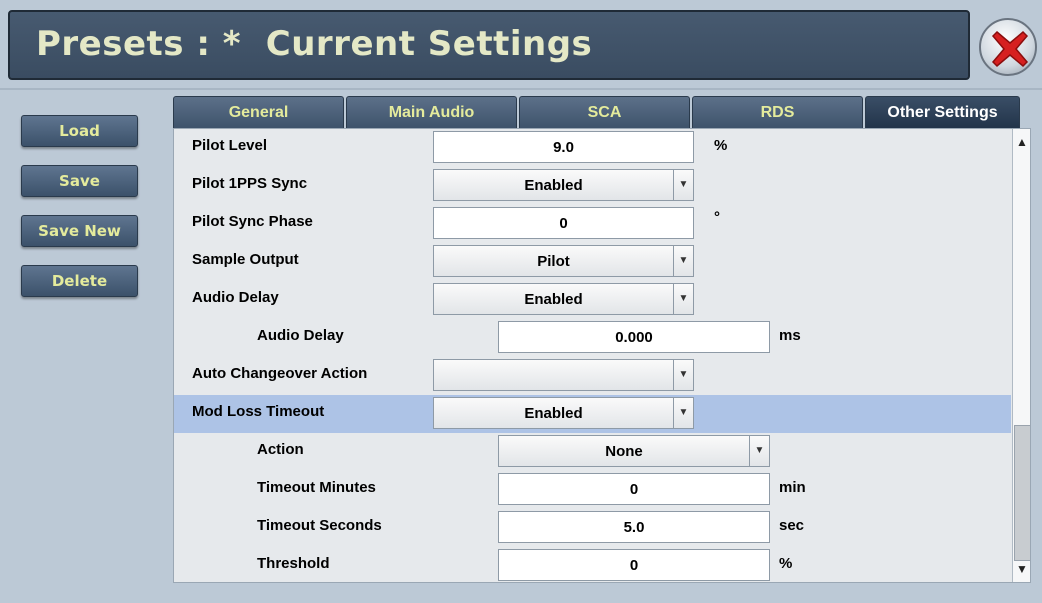 This screenshot has height=603, width=1042. I want to click on mod-loss-timeout-select: Enabled ▼, so click(563, 413).